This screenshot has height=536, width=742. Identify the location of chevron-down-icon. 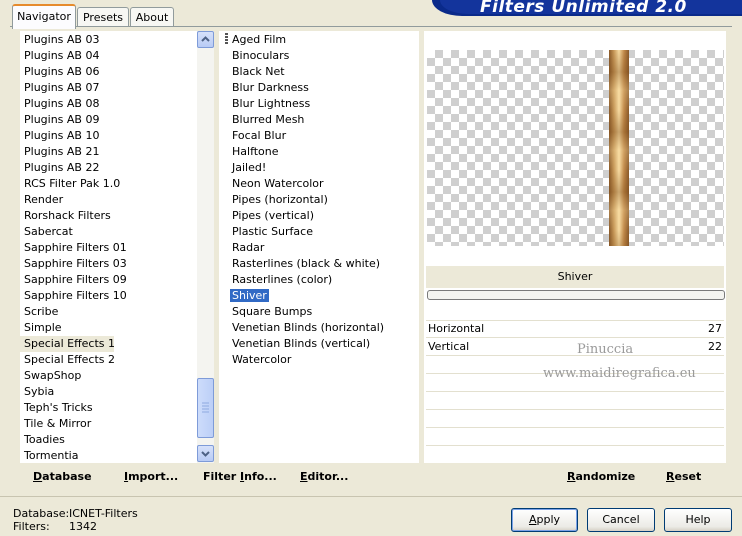
(205, 454).